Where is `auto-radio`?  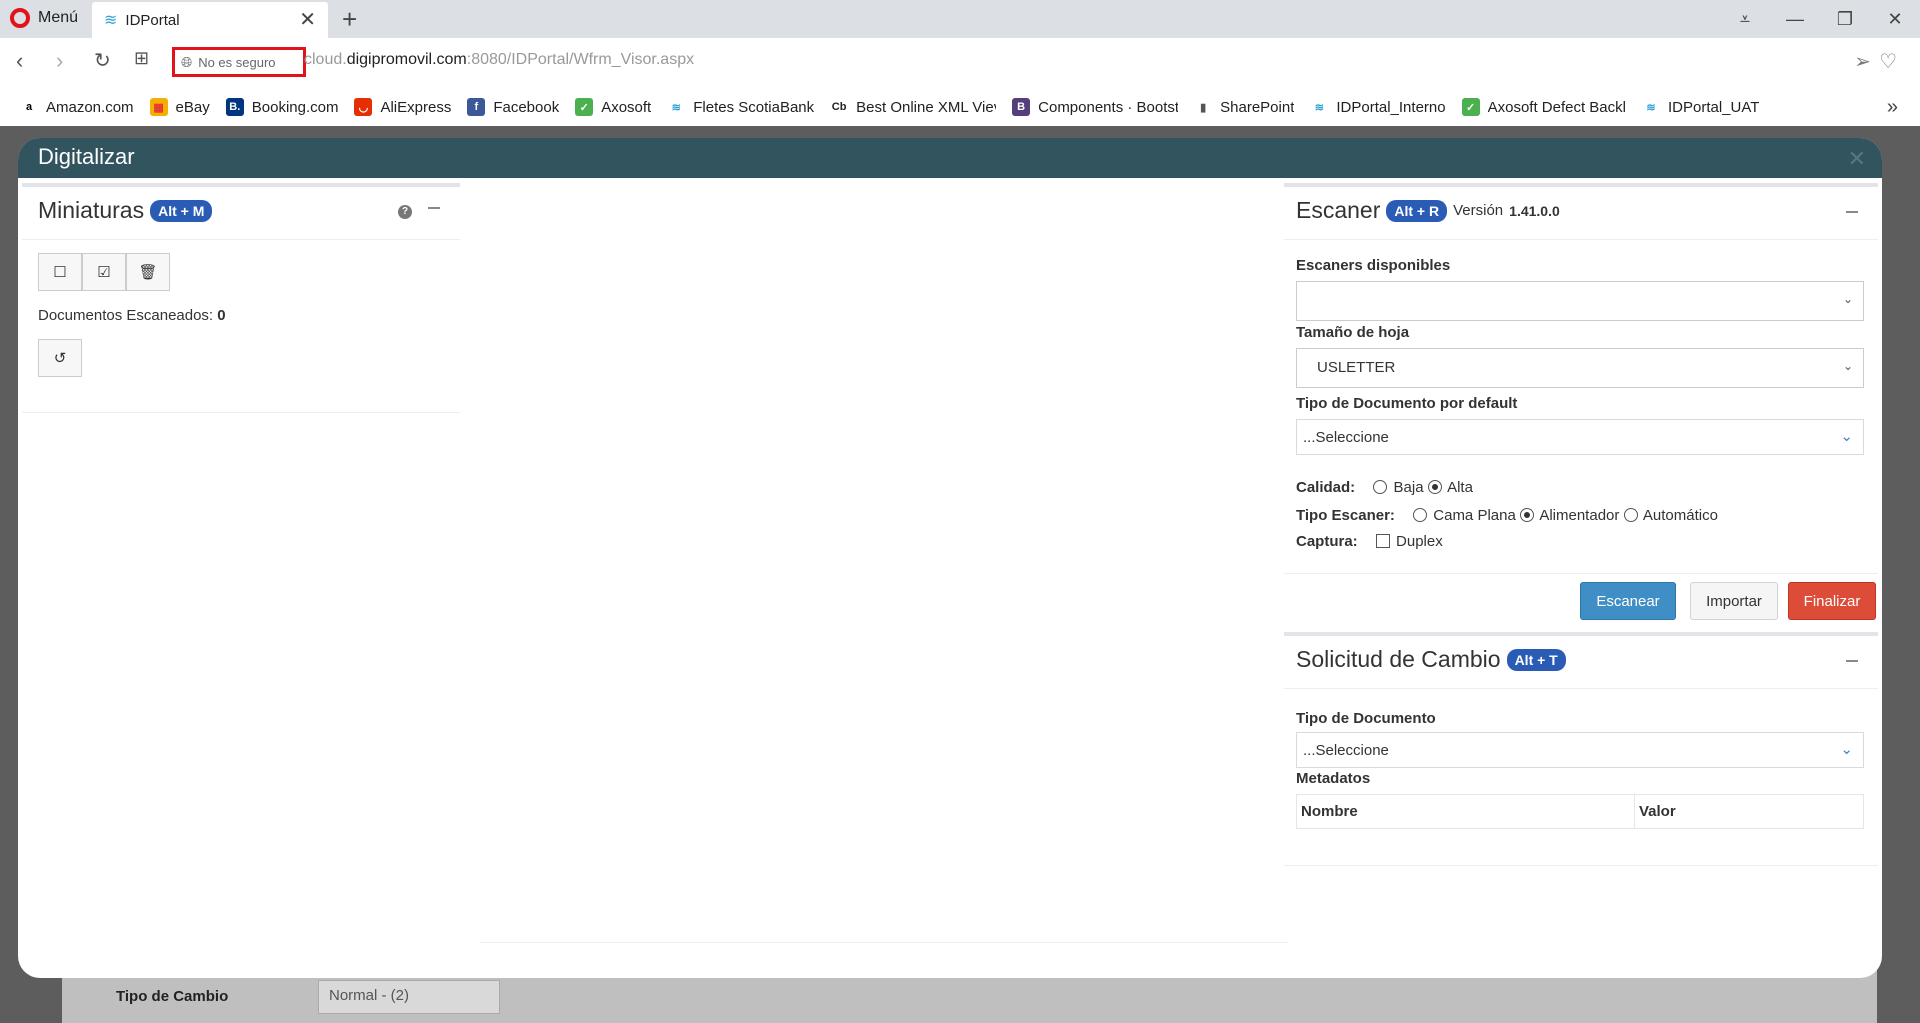
auto-radio is located at coordinates (1630, 515).